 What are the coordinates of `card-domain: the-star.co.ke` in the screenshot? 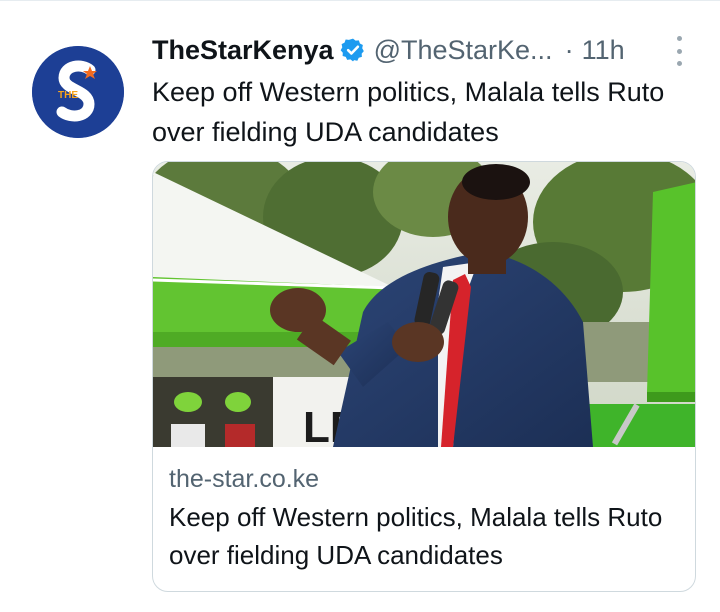 It's located at (244, 479).